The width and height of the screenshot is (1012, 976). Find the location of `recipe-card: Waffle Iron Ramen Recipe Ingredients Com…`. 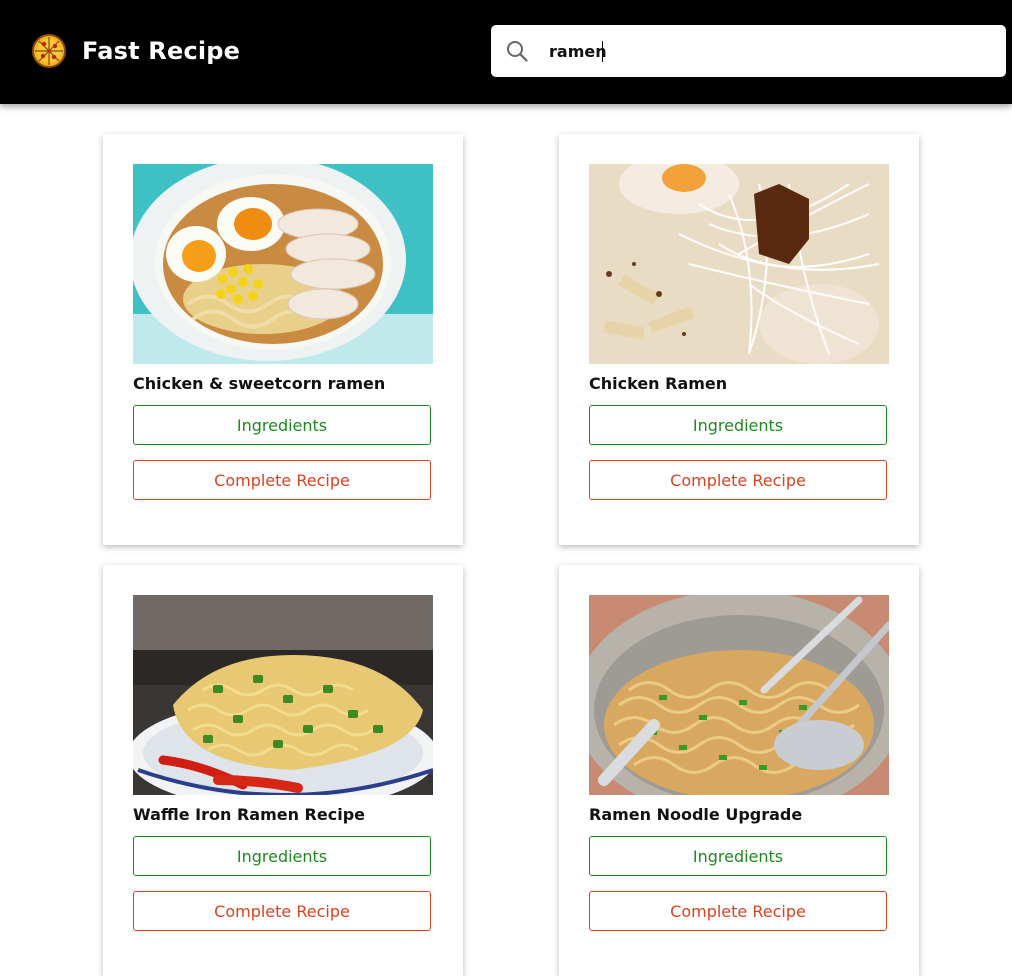

recipe-card: Waffle Iron Ramen Recipe Ingredients Com… is located at coordinates (283, 770).